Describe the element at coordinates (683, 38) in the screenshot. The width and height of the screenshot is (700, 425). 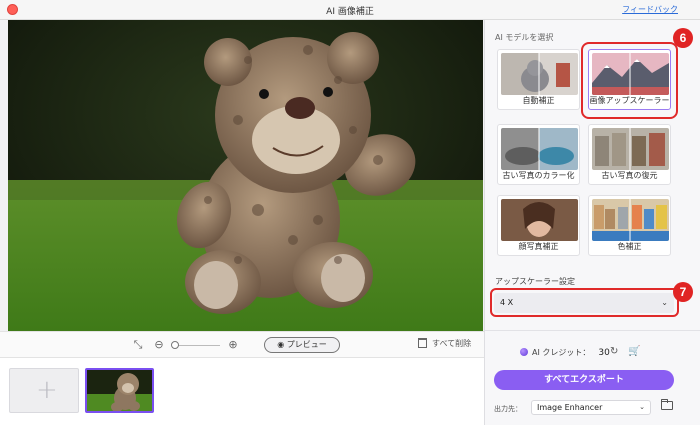
I see `annotation-badge-6: 6` at that location.